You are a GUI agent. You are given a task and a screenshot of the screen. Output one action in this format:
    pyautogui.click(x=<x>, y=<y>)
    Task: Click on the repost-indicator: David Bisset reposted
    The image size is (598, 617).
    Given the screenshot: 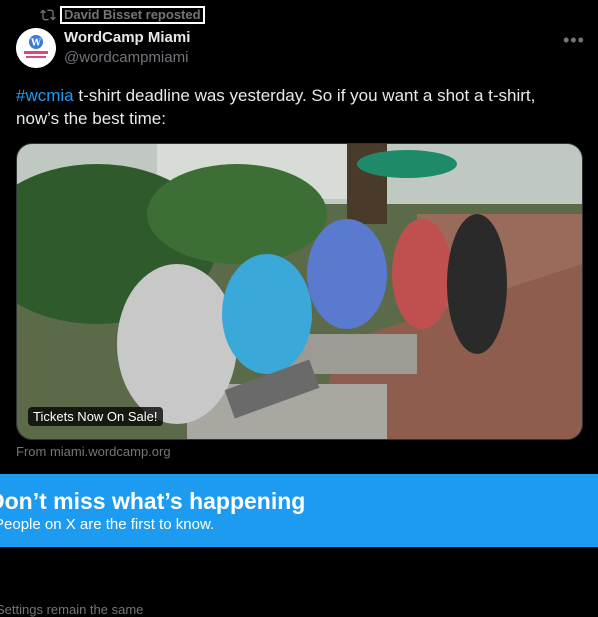 What is the action you would take?
    pyautogui.click(x=122, y=15)
    